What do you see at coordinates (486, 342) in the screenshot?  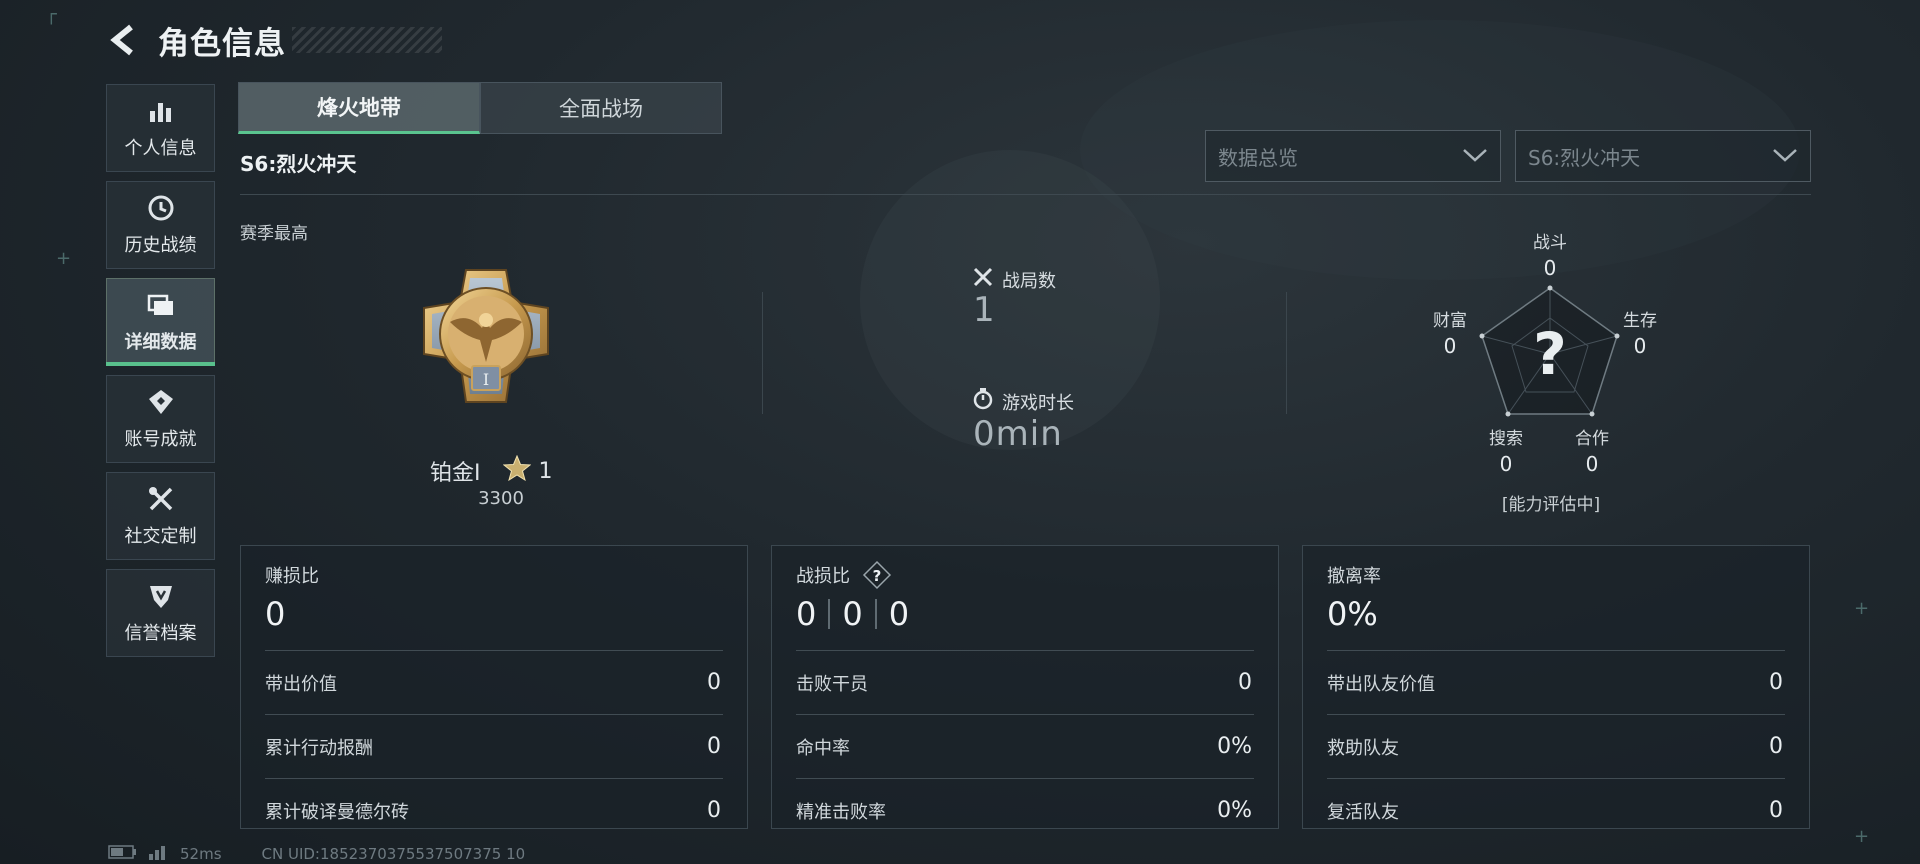 I see `rank-medal-icon: I` at bounding box center [486, 342].